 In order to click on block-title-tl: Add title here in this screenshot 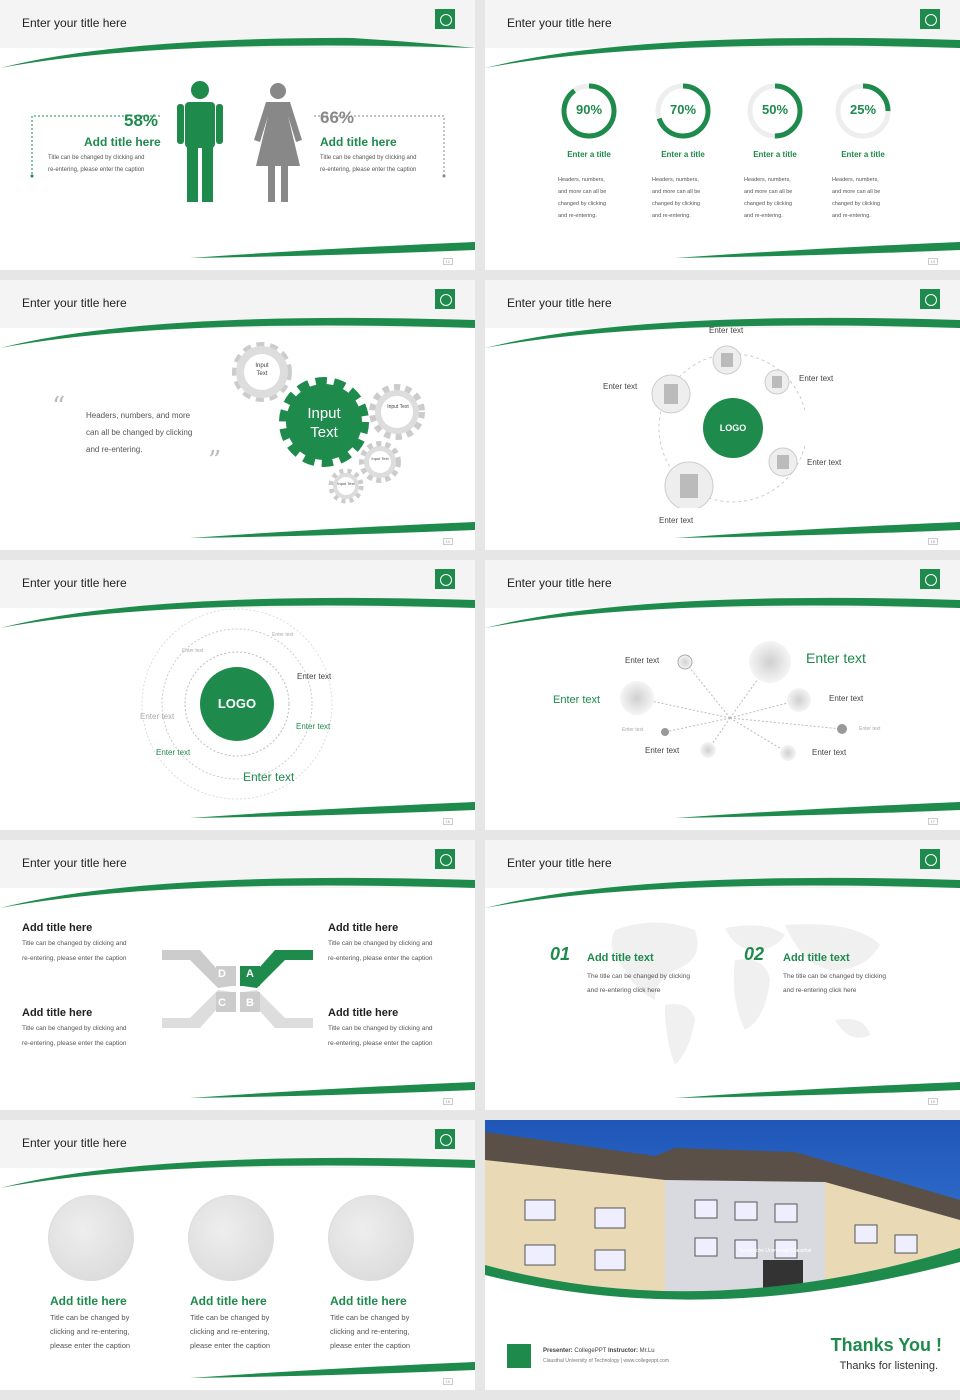, I will do `click(57, 928)`.